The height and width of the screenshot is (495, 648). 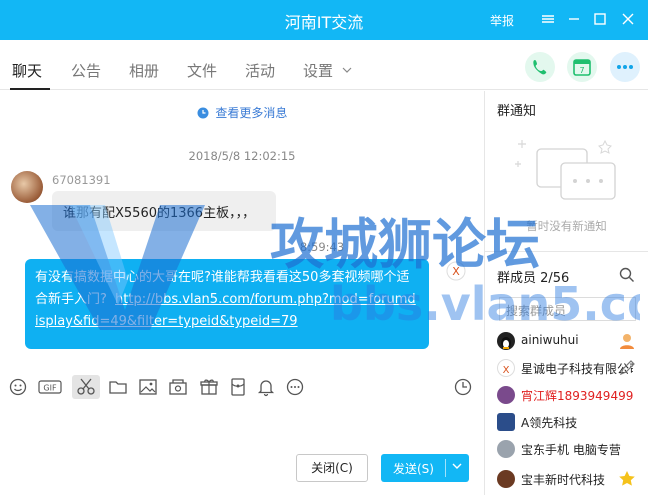 What do you see at coordinates (463, 387) in the screenshot?
I see `history-clock-icon` at bounding box center [463, 387].